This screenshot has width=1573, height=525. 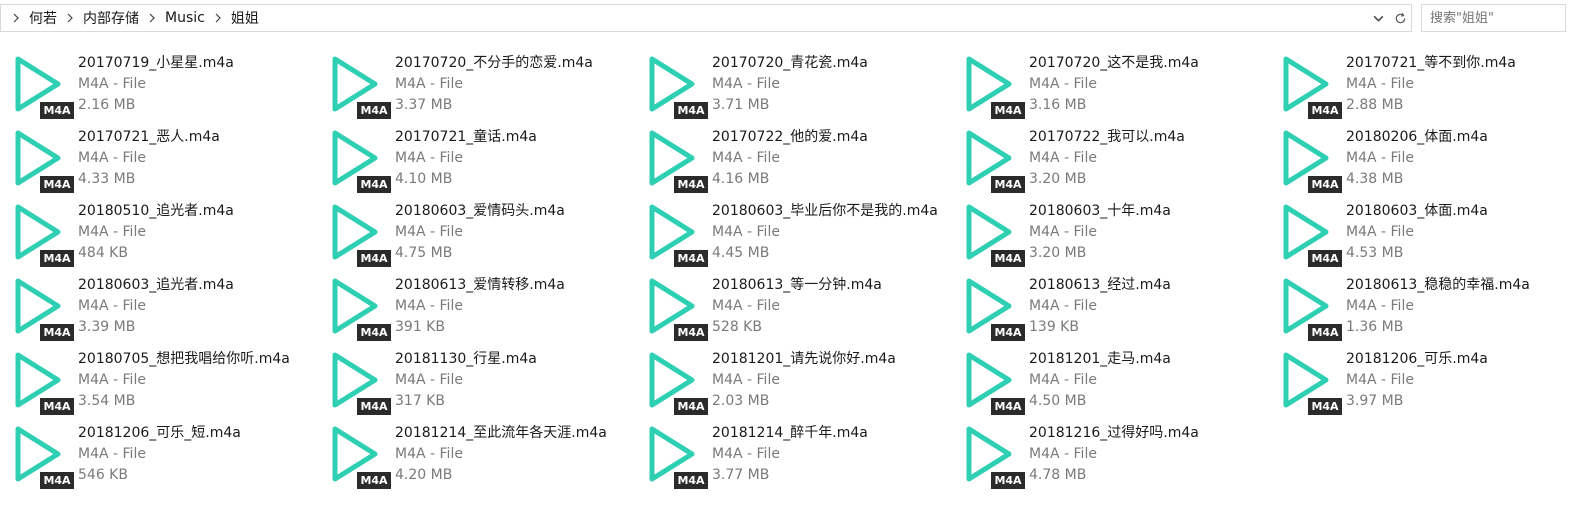 I want to click on file-item: M4A 20180613_稳稳的幸福.m4a M4A - File 1.36 MB, so click(x=1424, y=307).